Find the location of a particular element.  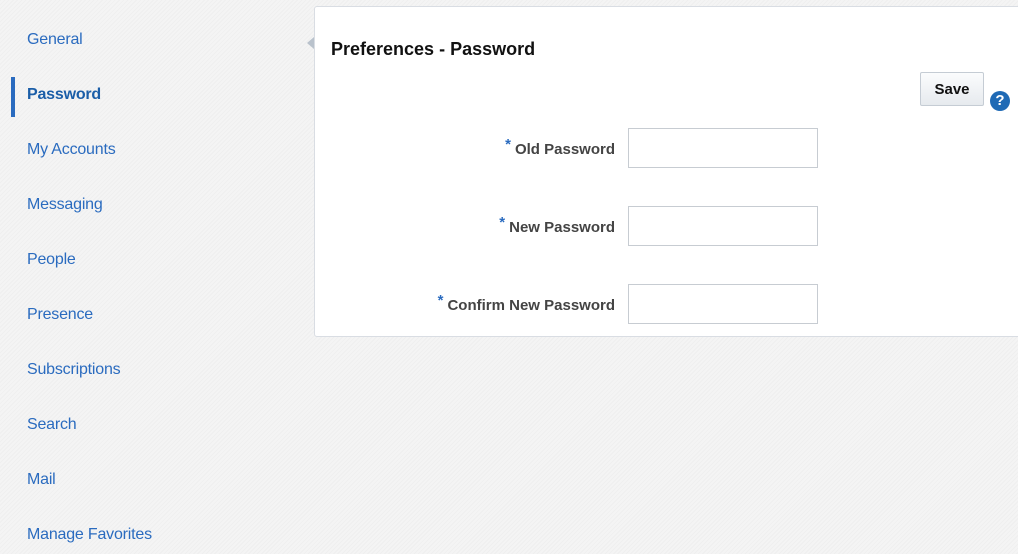

new-password-row: * New Password is located at coordinates (665, 226).